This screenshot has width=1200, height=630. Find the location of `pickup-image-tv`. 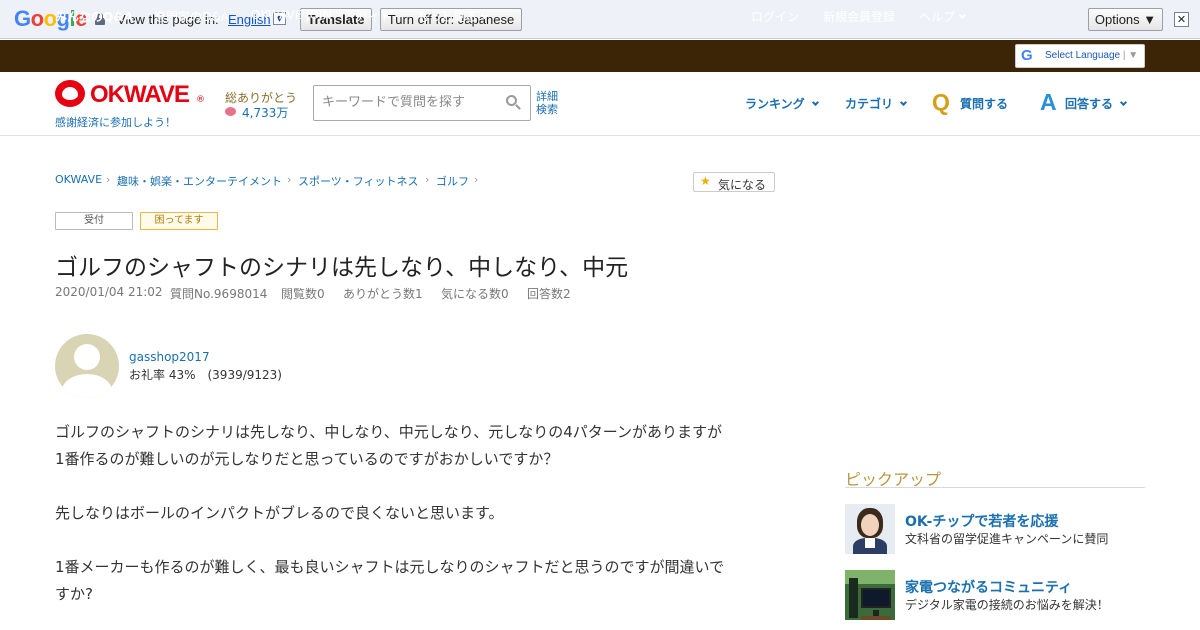

pickup-image-tv is located at coordinates (870, 595).